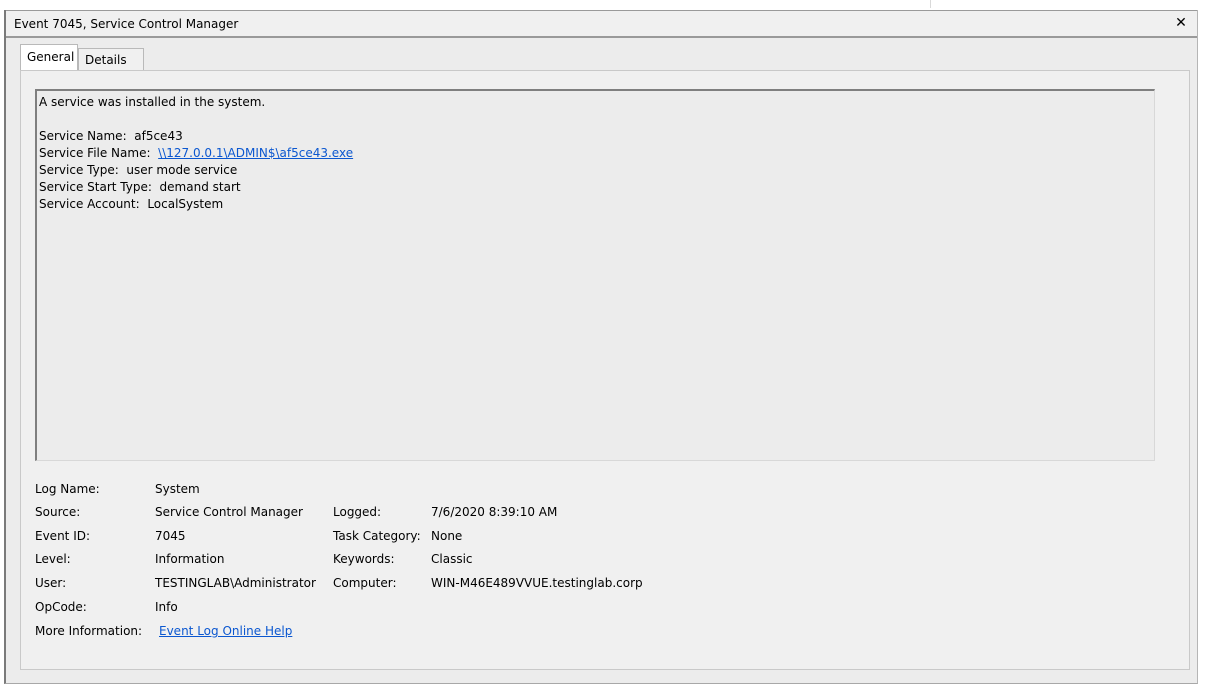  What do you see at coordinates (166, 607) in the screenshot?
I see `opcode-value: Info` at bounding box center [166, 607].